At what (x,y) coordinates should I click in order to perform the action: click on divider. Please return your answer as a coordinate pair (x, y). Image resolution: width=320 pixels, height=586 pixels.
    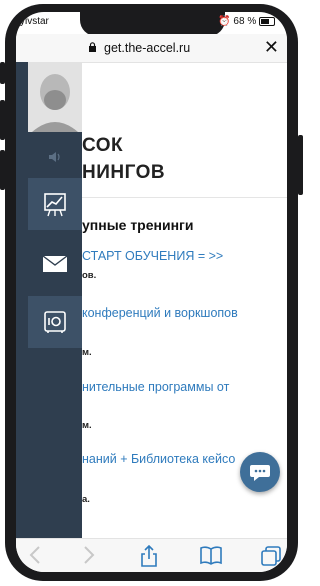
    Looking at the image, I should click on (184, 197).